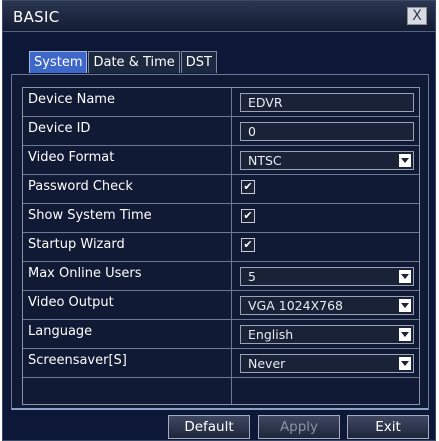 The image size is (439, 441). I want to click on table-row: Language English, so click(221, 334).